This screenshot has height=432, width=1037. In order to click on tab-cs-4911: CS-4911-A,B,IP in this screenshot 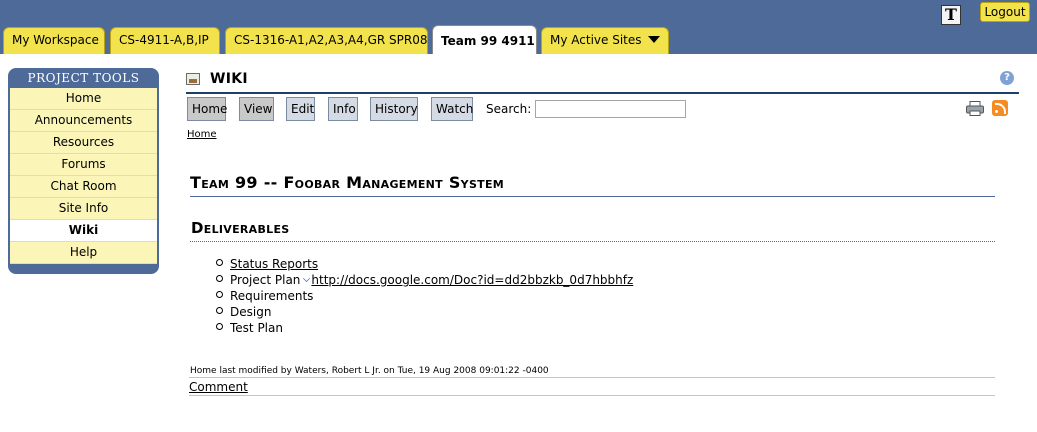, I will do `click(165, 40)`.